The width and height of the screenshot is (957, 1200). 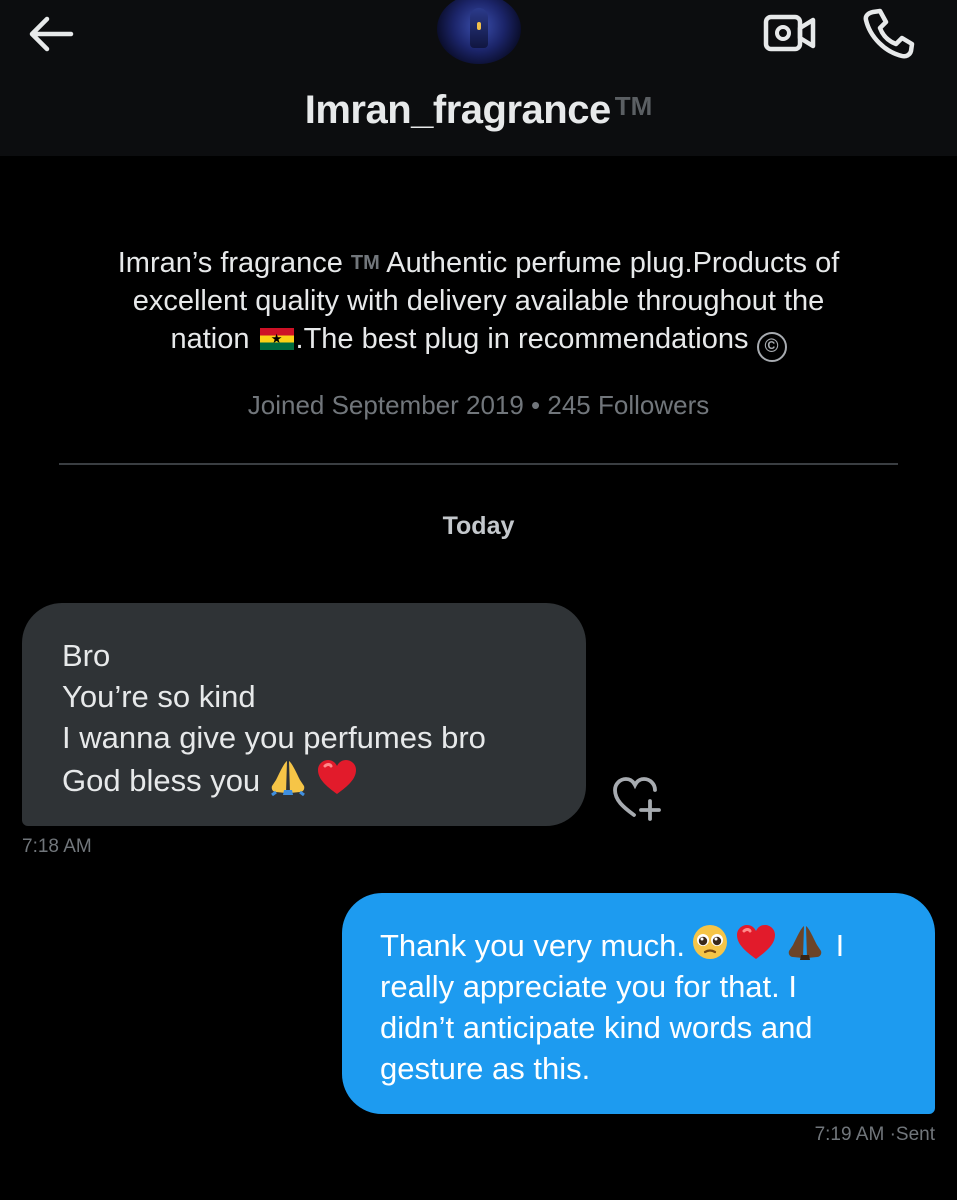 What do you see at coordinates (276, 339) in the screenshot?
I see `ghana-flag-icon` at bounding box center [276, 339].